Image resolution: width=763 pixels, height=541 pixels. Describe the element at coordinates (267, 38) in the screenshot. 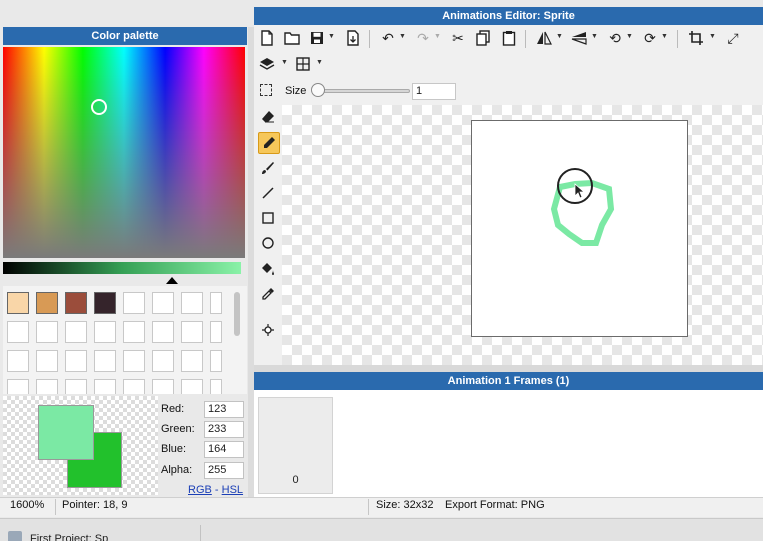

I see `new-file-icon` at that location.